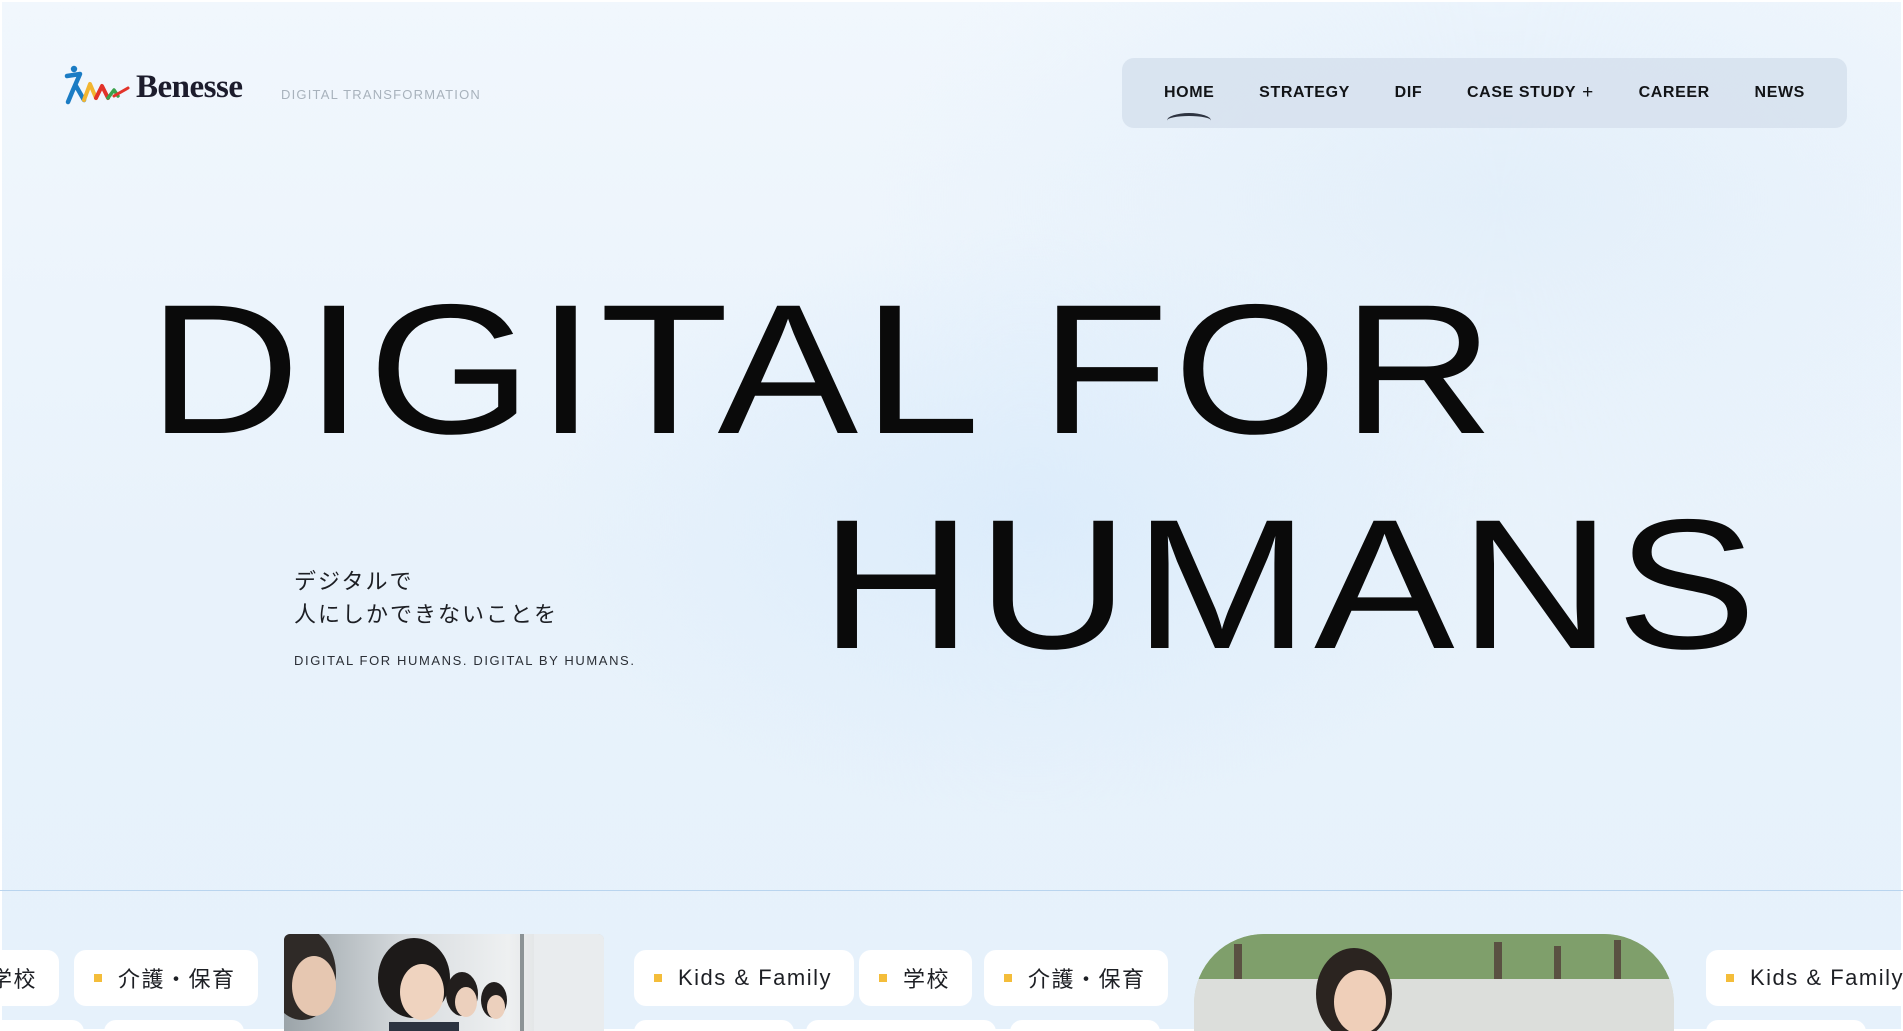 The width and height of the screenshot is (1903, 1031). Describe the element at coordinates (1780, 93) in the screenshot. I see `nav-news: NEWS` at that location.